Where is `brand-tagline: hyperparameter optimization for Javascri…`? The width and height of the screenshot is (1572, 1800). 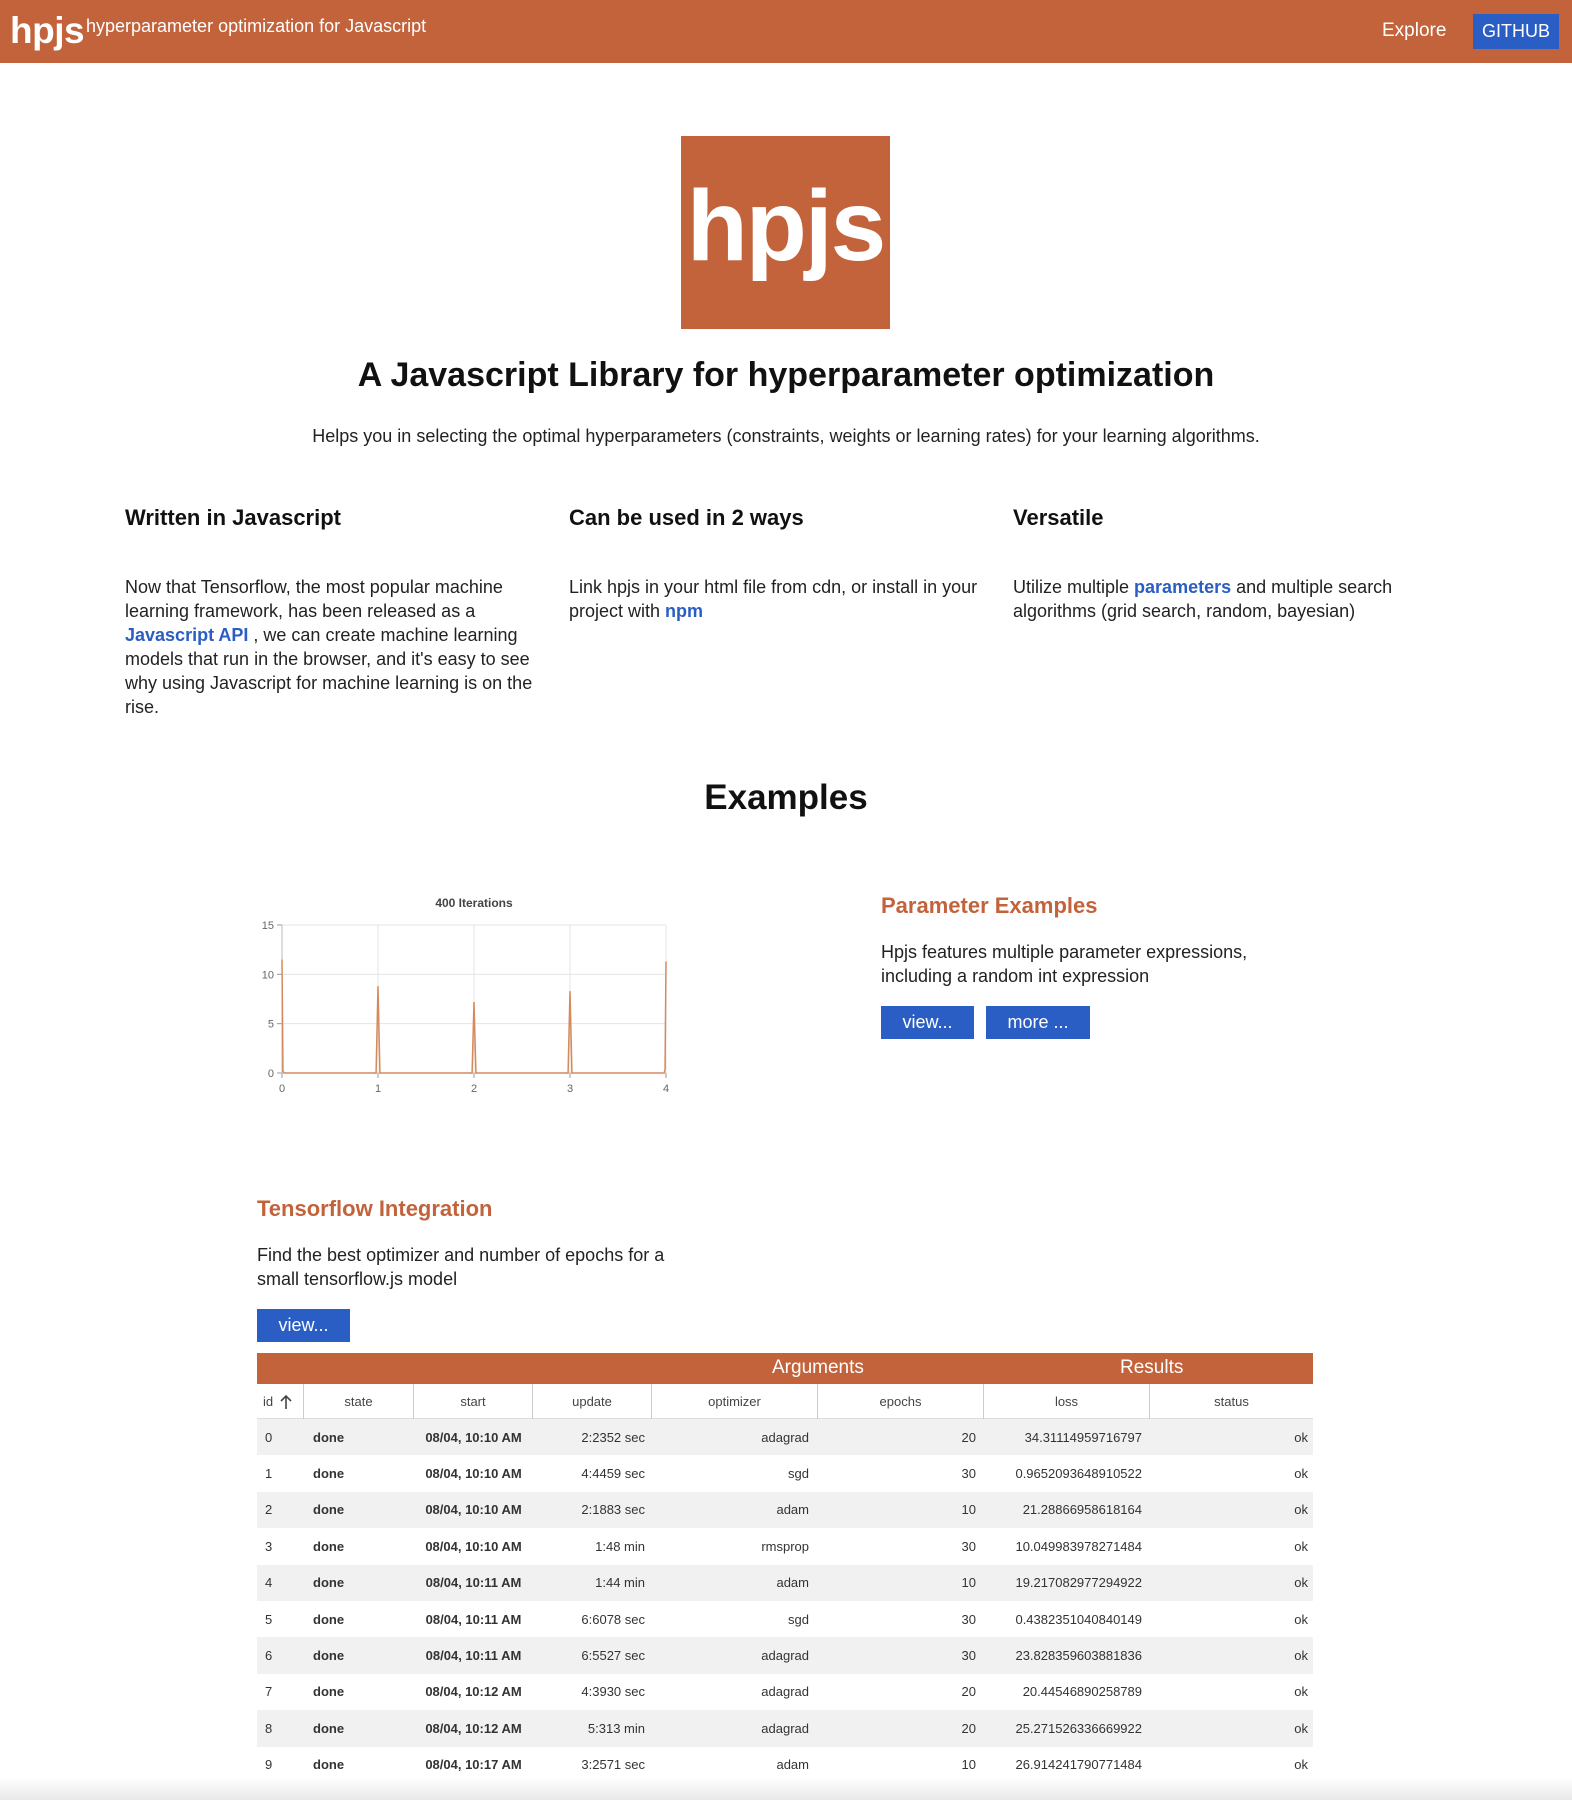 brand-tagline: hyperparameter optimization for Javascri… is located at coordinates (256, 26).